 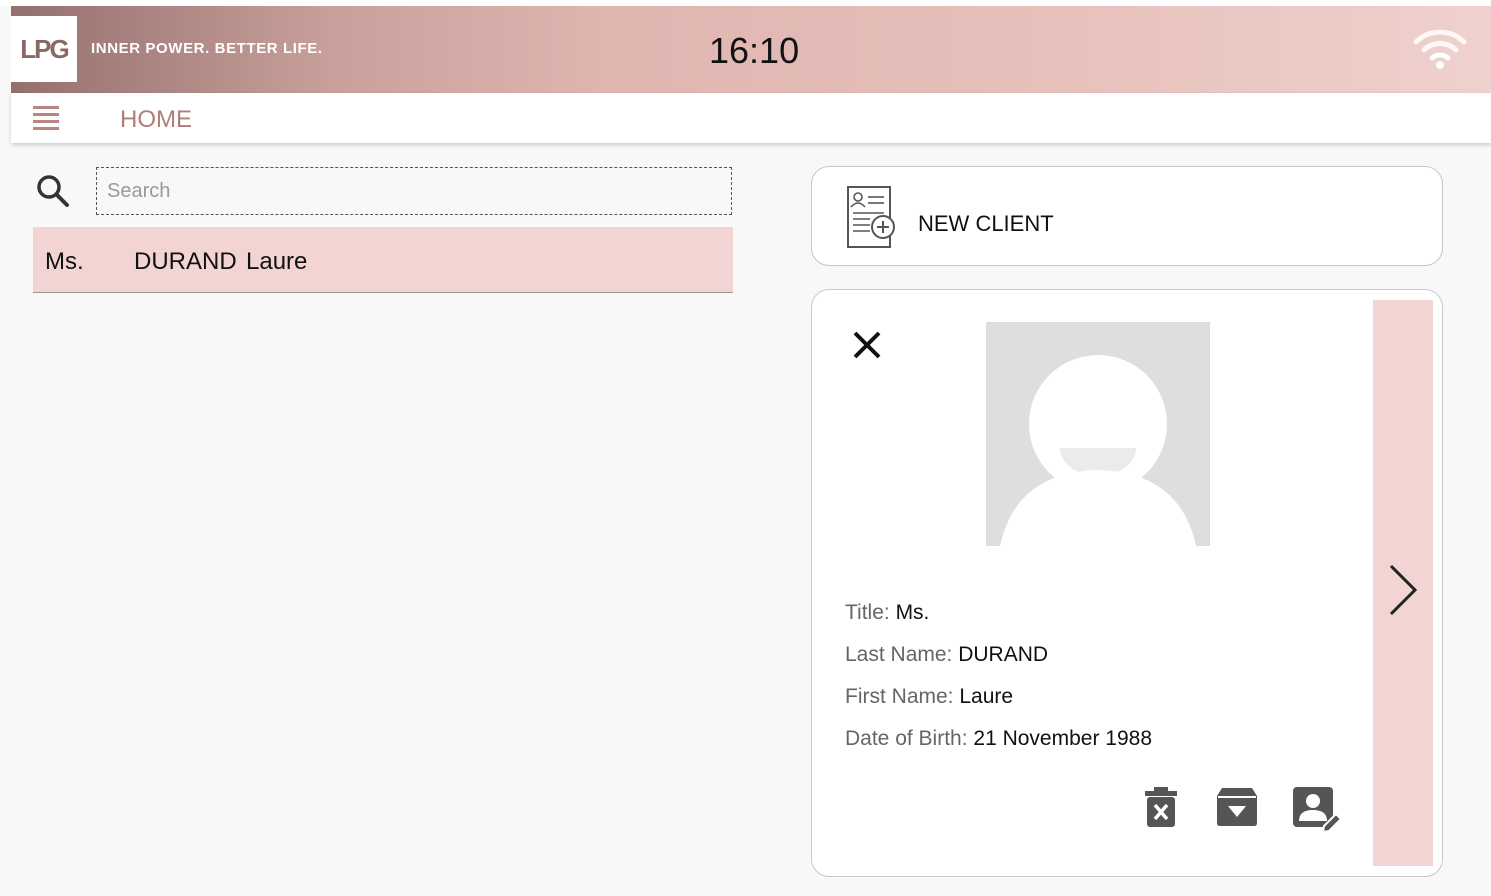 I want to click on field-date-of-birth: Date of Birth: 21 November 1988, so click(x=998, y=738).